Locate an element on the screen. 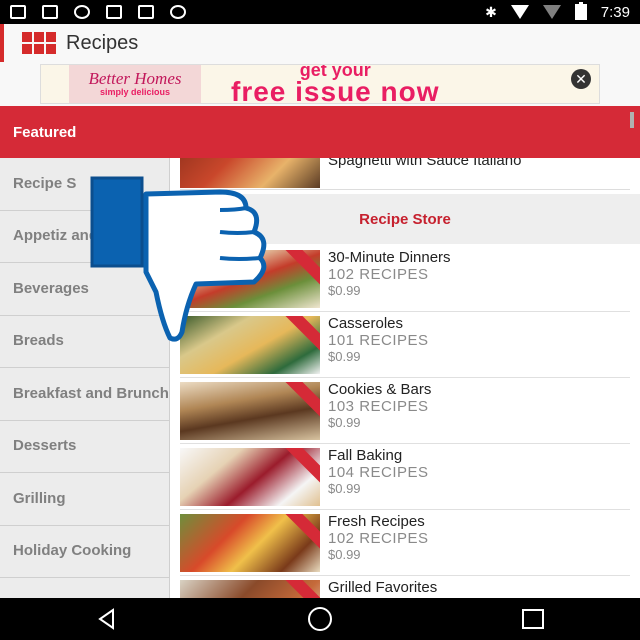  featured-tab: Featured is located at coordinates (320, 132).